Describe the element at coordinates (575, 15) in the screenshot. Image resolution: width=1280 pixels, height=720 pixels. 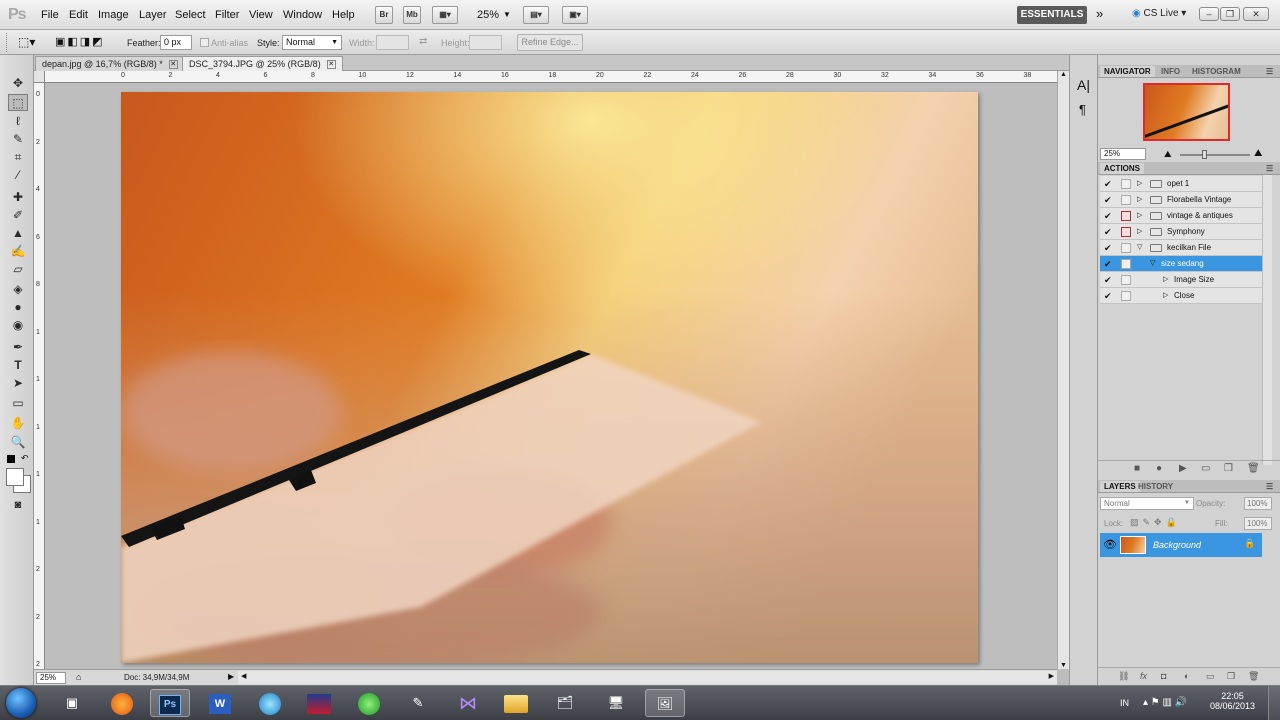
I see `screen-mode-button: ▣▾` at that location.